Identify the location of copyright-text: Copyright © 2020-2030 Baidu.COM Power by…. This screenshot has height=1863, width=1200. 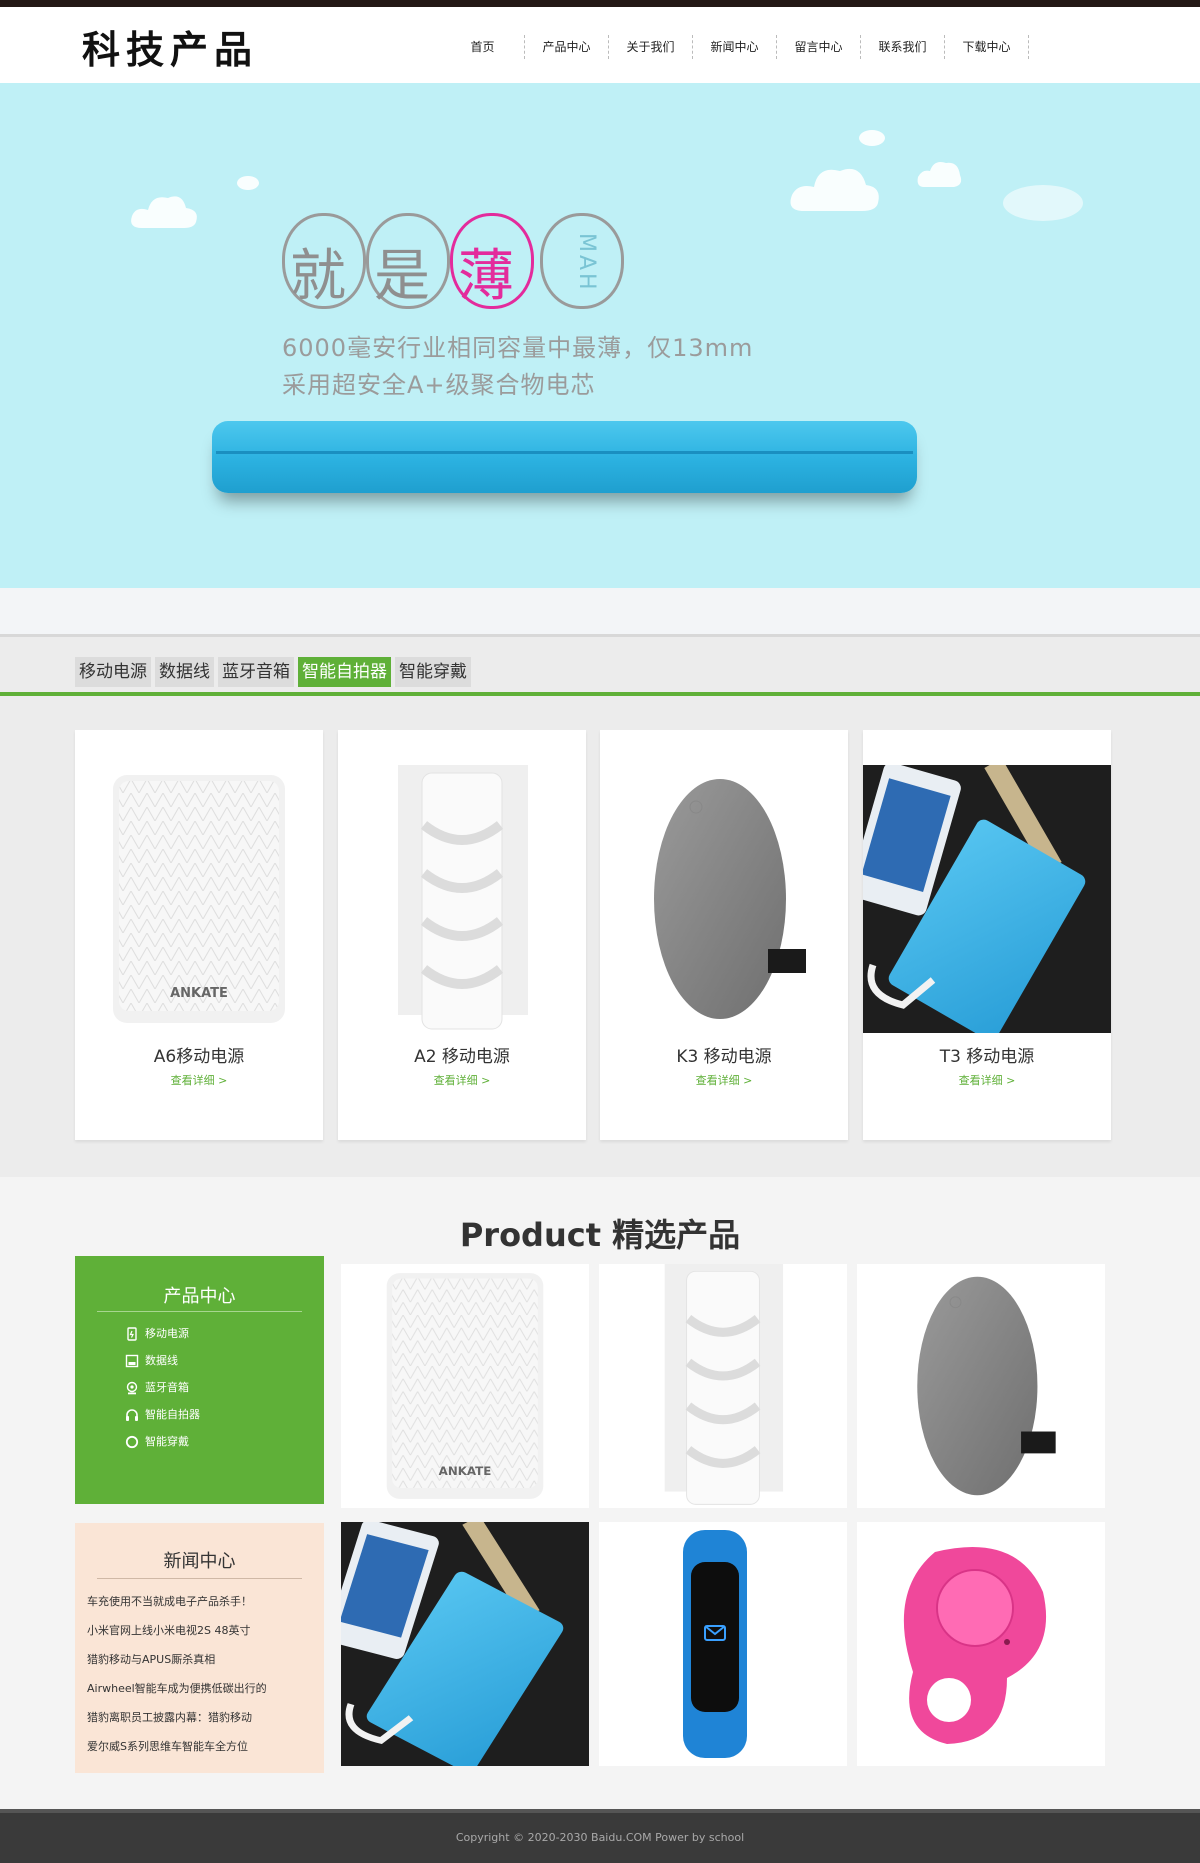
(600, 1837).